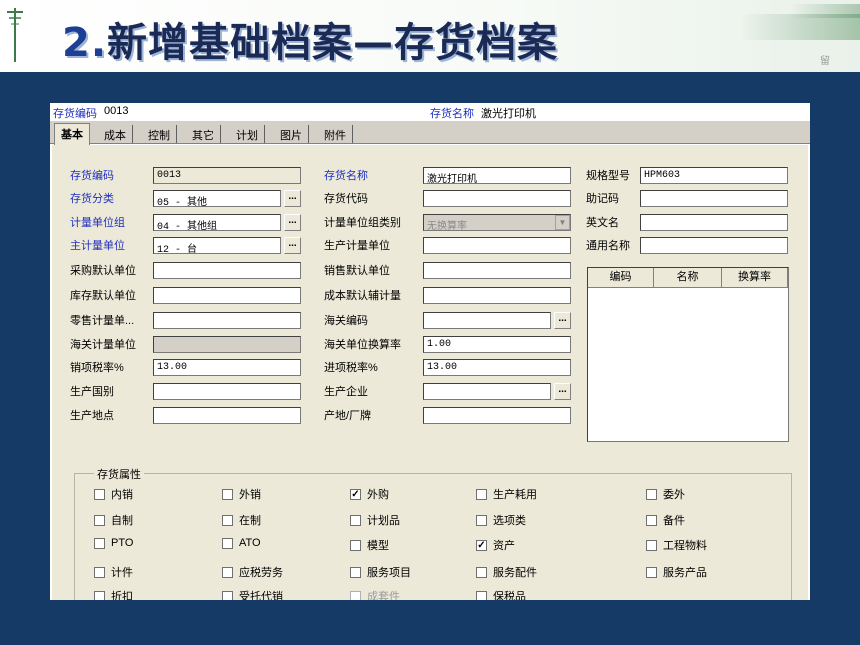 The width and height of the screenshot is (860, 645). What do you see at coordinates (362, 223) in the screenshot?
I see `field-label-uom-group-type: 计量单位组类别` at bounding box center [362, 223].